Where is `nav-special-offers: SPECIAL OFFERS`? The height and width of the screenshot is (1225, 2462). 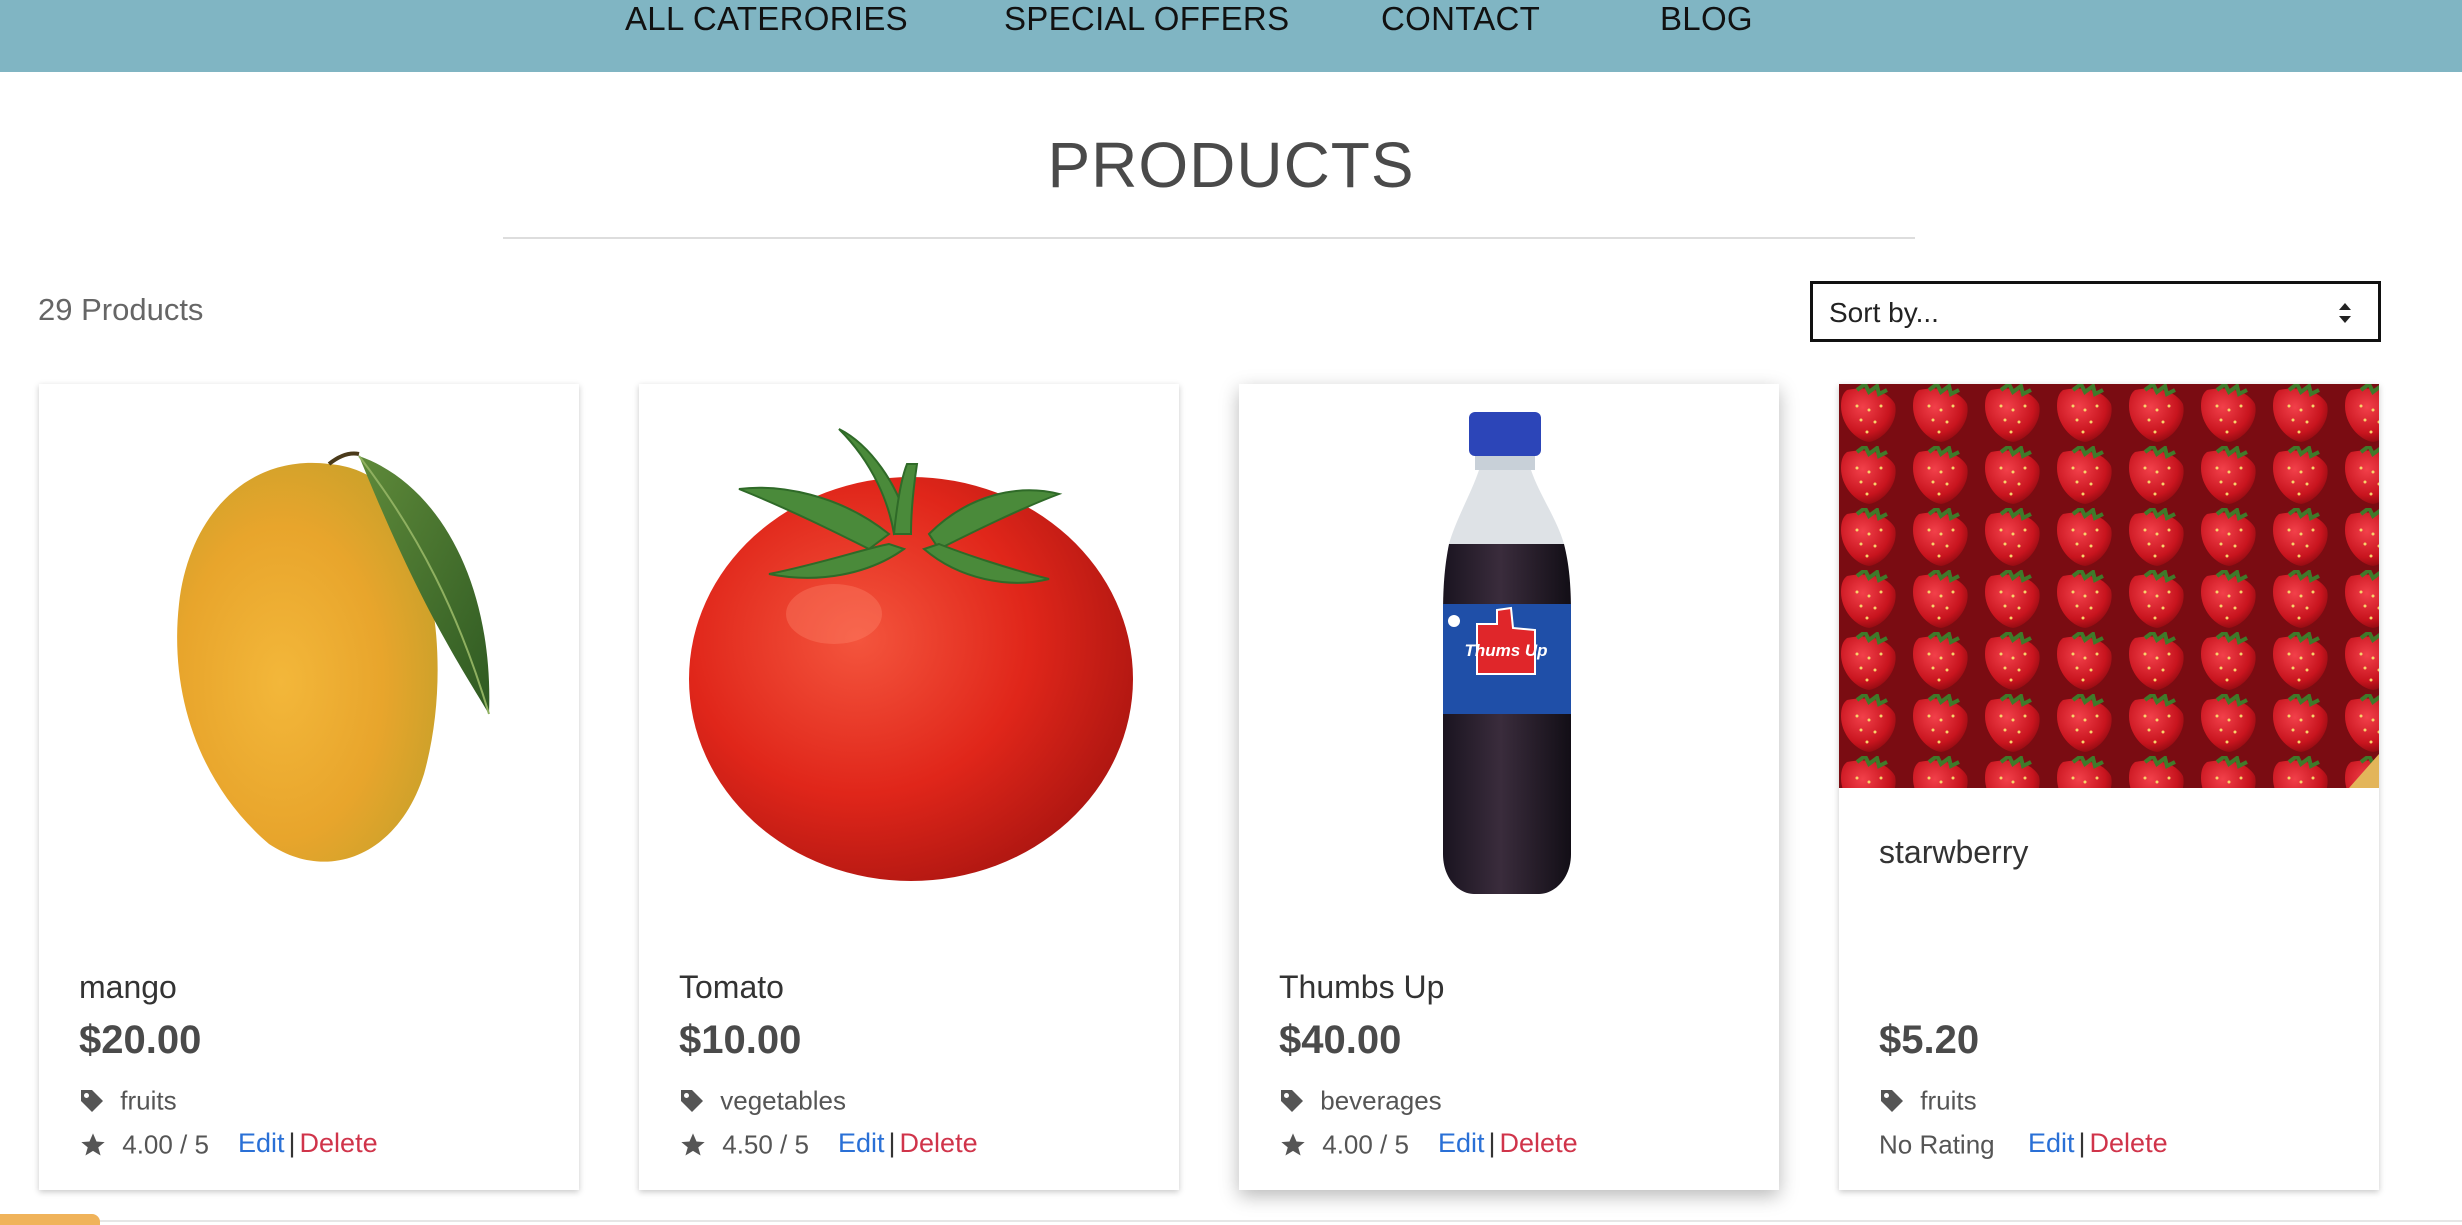
nav-special-offers: SPECIAL OFFERS is located at coordinates (1146, 18).